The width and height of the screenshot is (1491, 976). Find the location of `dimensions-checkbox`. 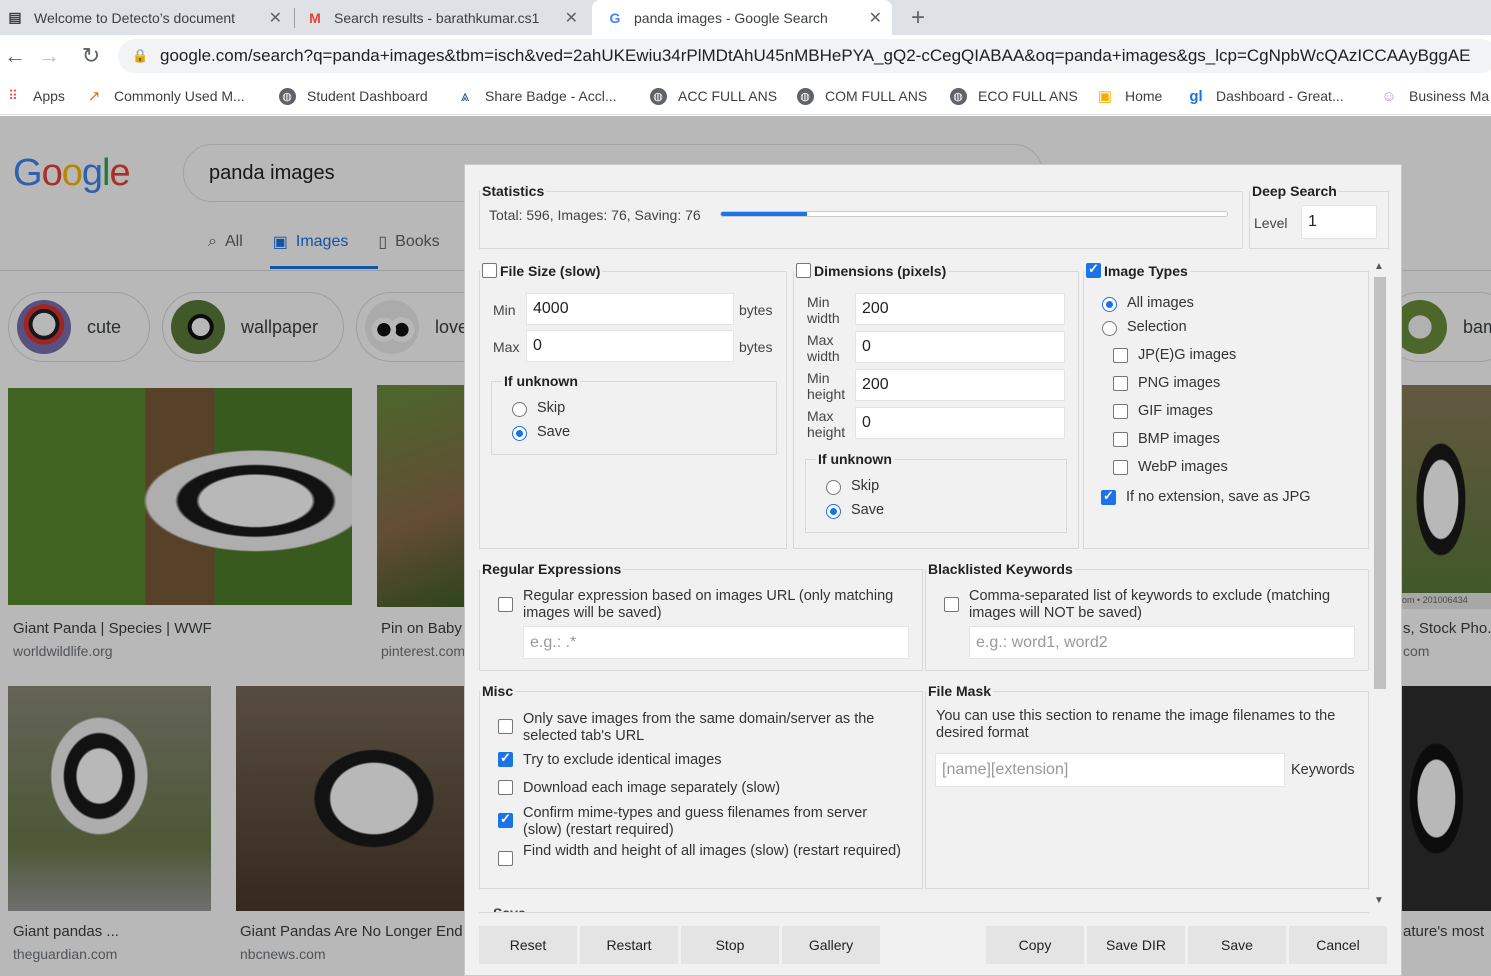

dimensions-checkbox is located at coordinates (803, 270).